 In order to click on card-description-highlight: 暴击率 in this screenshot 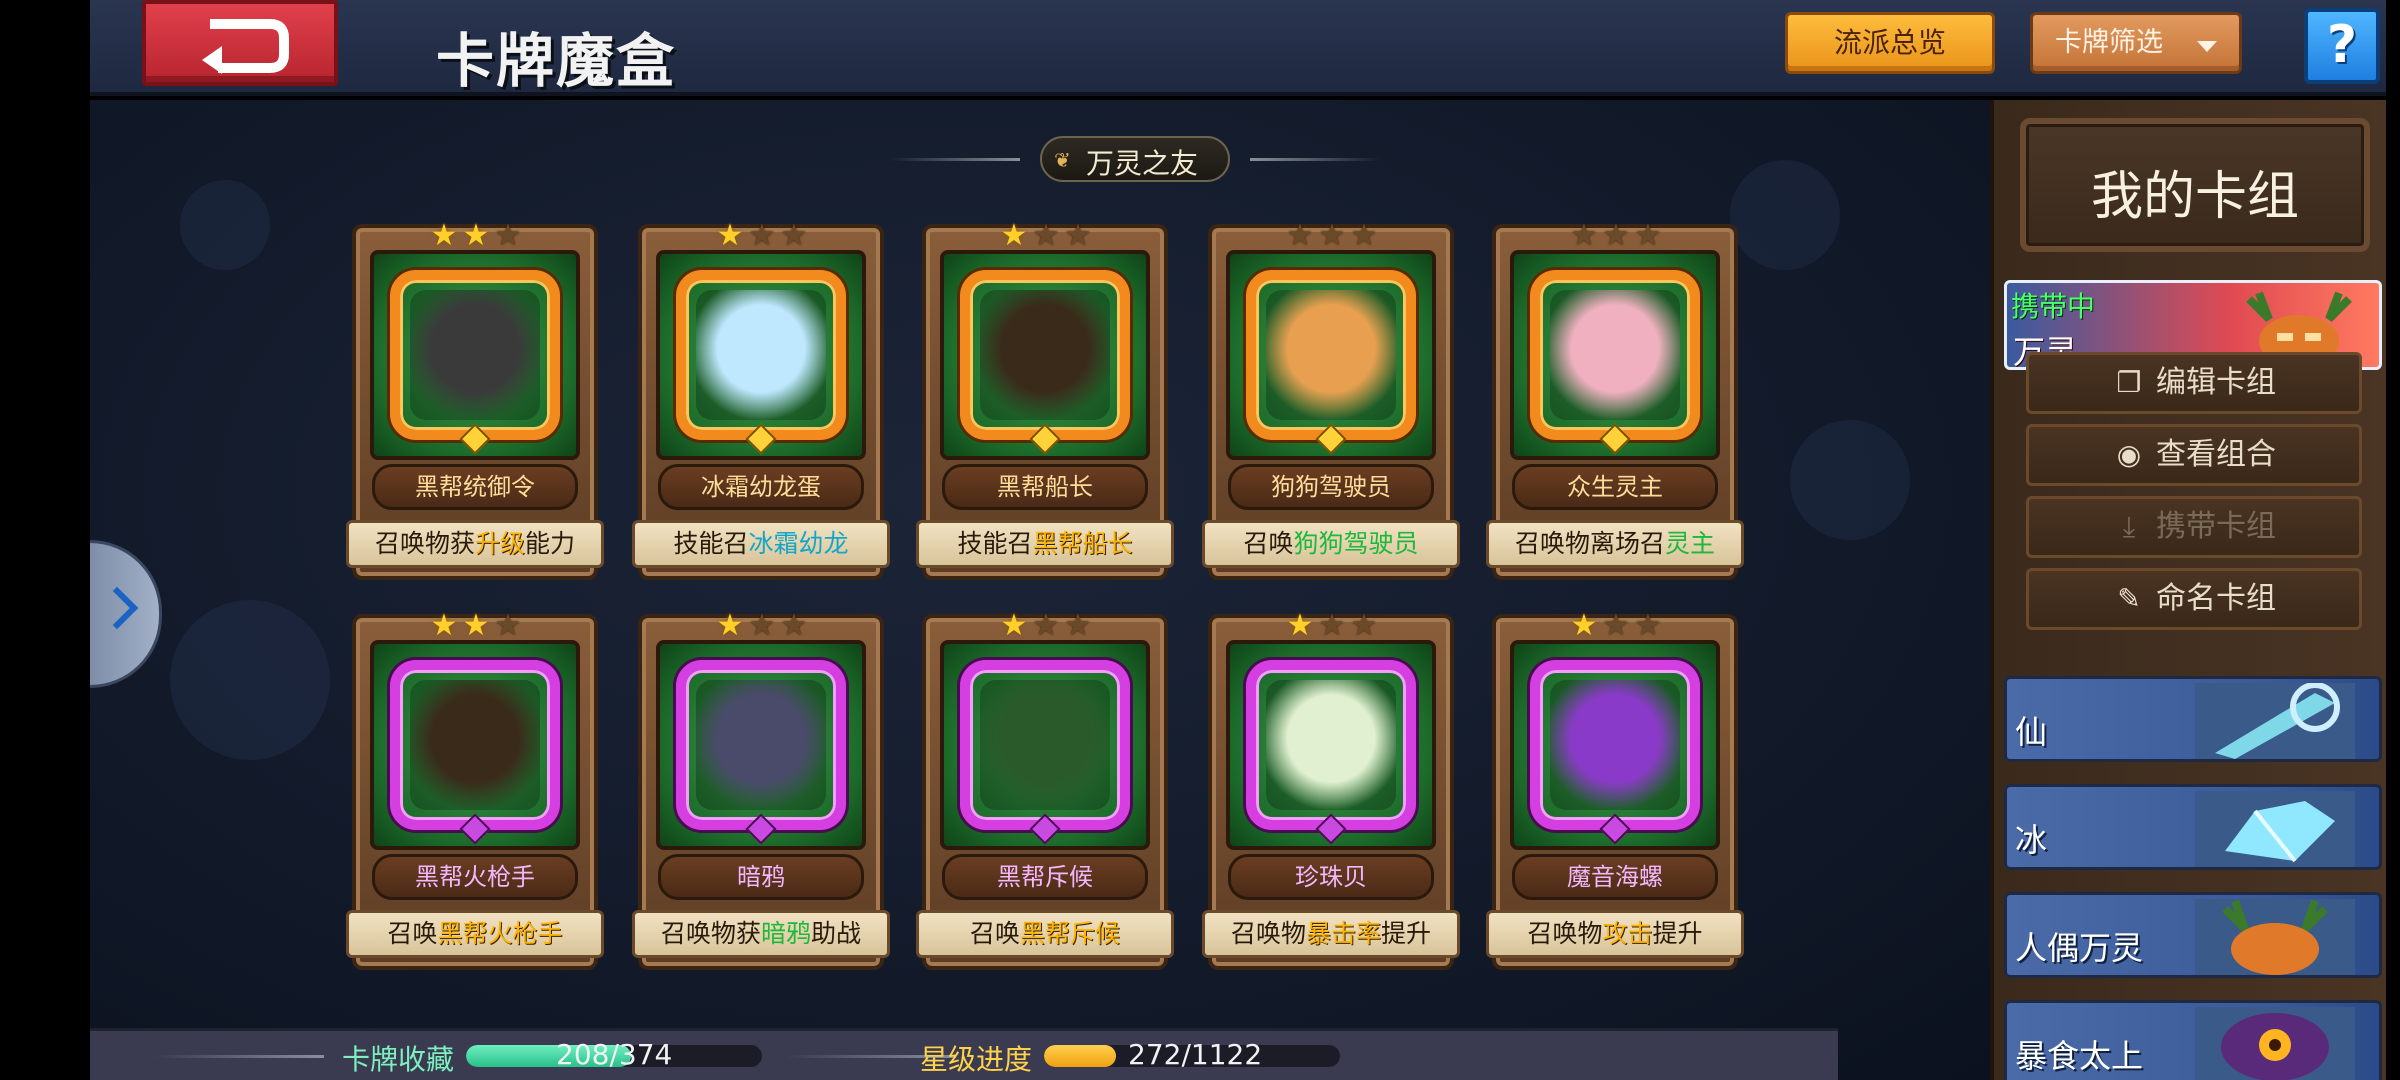, I will do `click(1343, 933)`.